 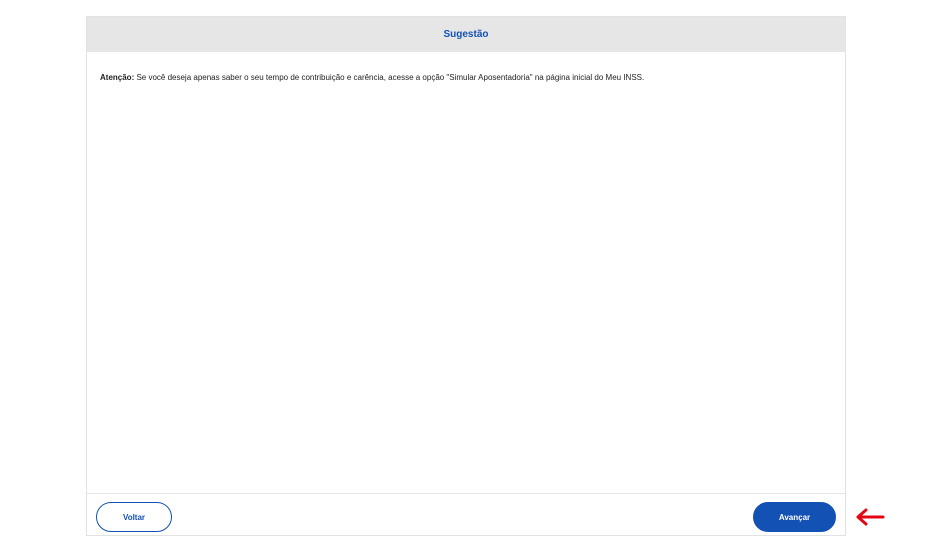 What do you see at coordinates (134, 517) in the screenshot?
I see `back-button: Voltar` at bounding box center [134, 517].